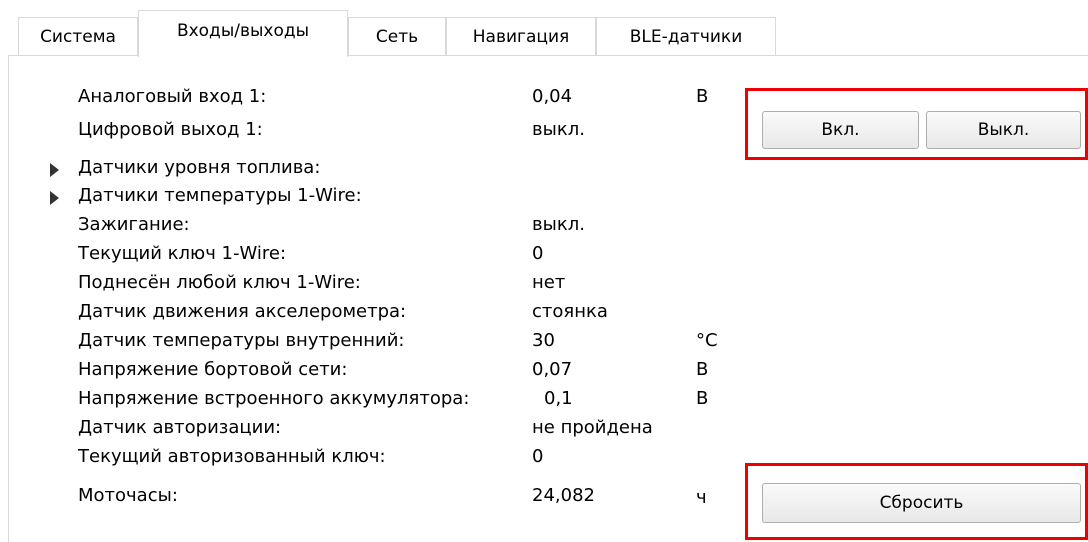 The height and width of the screenshot is (542, 1088). Describe the element at coordinates (134, 224) in the screenshot. I see `row-label: Зажигание:` at that location.